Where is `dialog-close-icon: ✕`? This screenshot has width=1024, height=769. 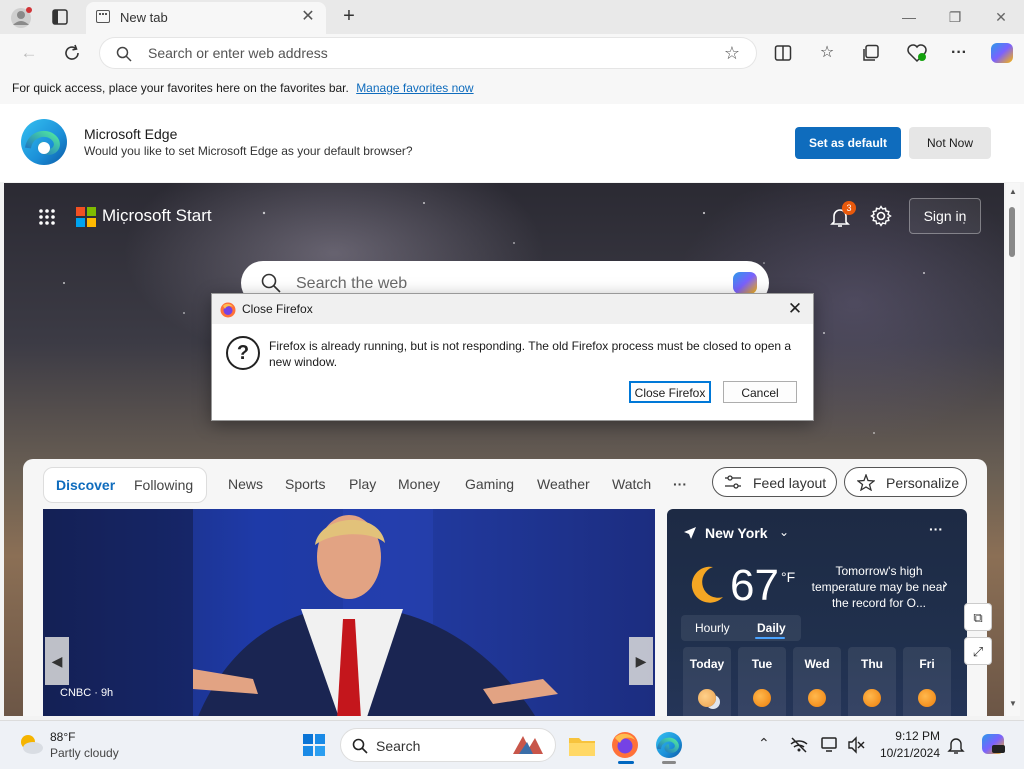
dialog-close-icon: ✕ is located at coordinates (795, 309).